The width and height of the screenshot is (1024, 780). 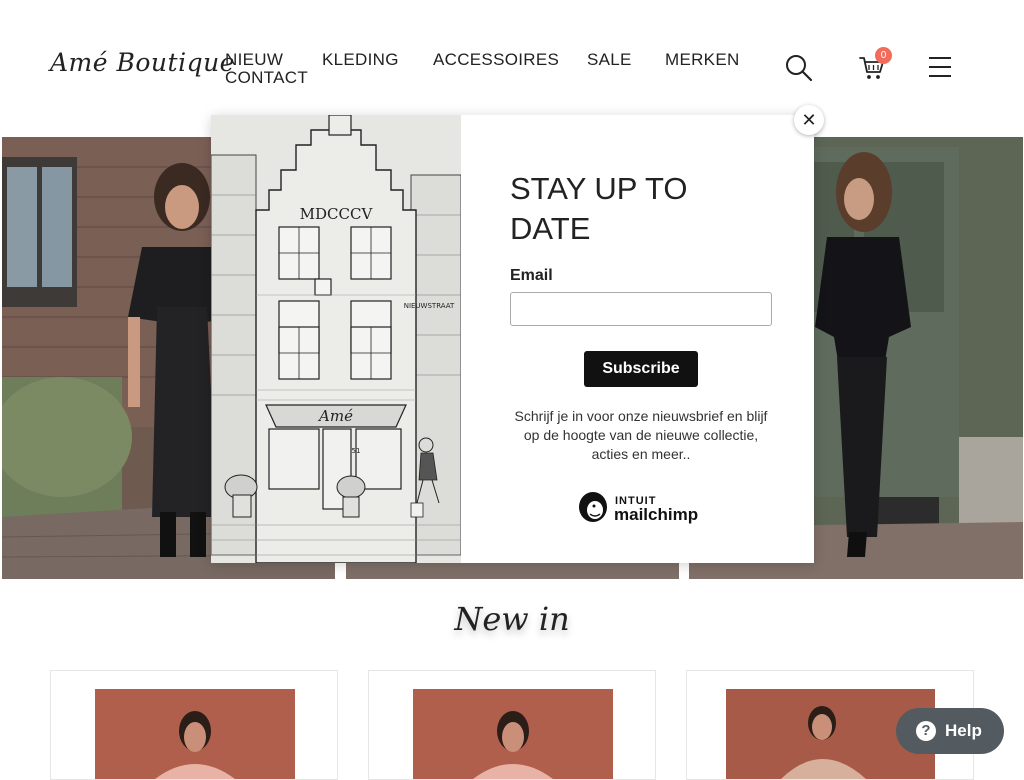 I want to click on help-label: Help, so click(x=963, y=730).